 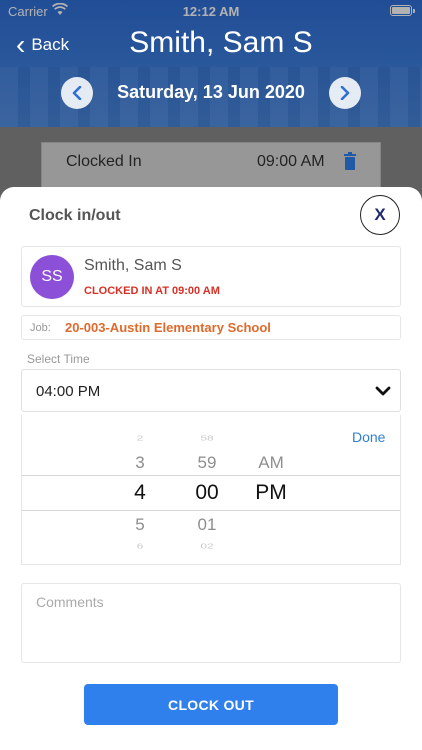 What do you see at coordinates (221, 42) in the screenshot?
I see `page-title: Smith, Sam S` at bounding box center [221, 42].